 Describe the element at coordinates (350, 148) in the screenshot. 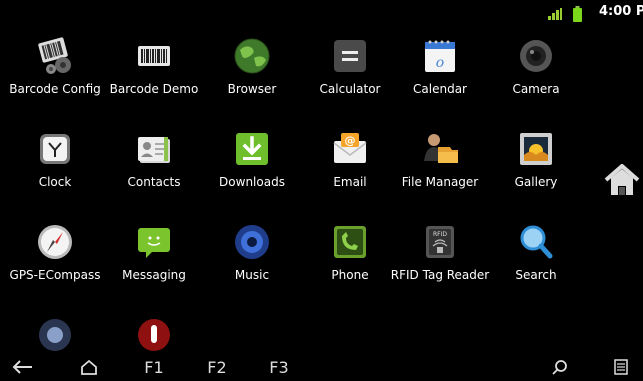

I see `email-icon: @` at that location.